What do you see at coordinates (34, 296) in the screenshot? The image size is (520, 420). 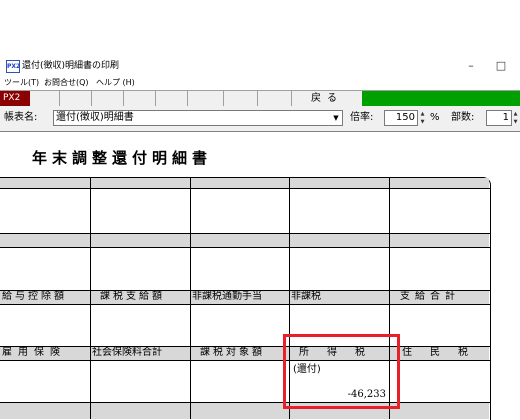 I see `header-salary-deduction: 給与控除額` at bounding box center [34, 296].